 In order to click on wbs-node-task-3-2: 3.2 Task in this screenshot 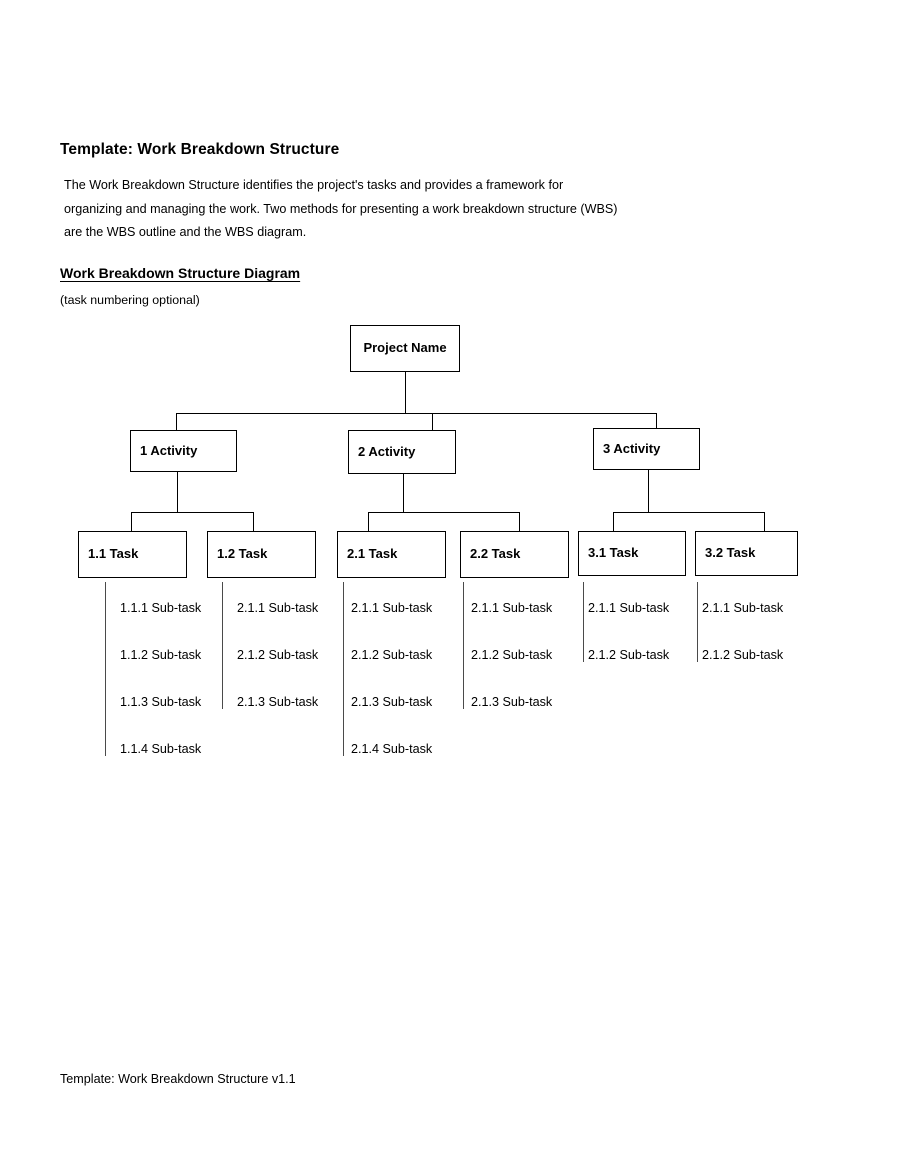, I will do `click(746, 553)`.